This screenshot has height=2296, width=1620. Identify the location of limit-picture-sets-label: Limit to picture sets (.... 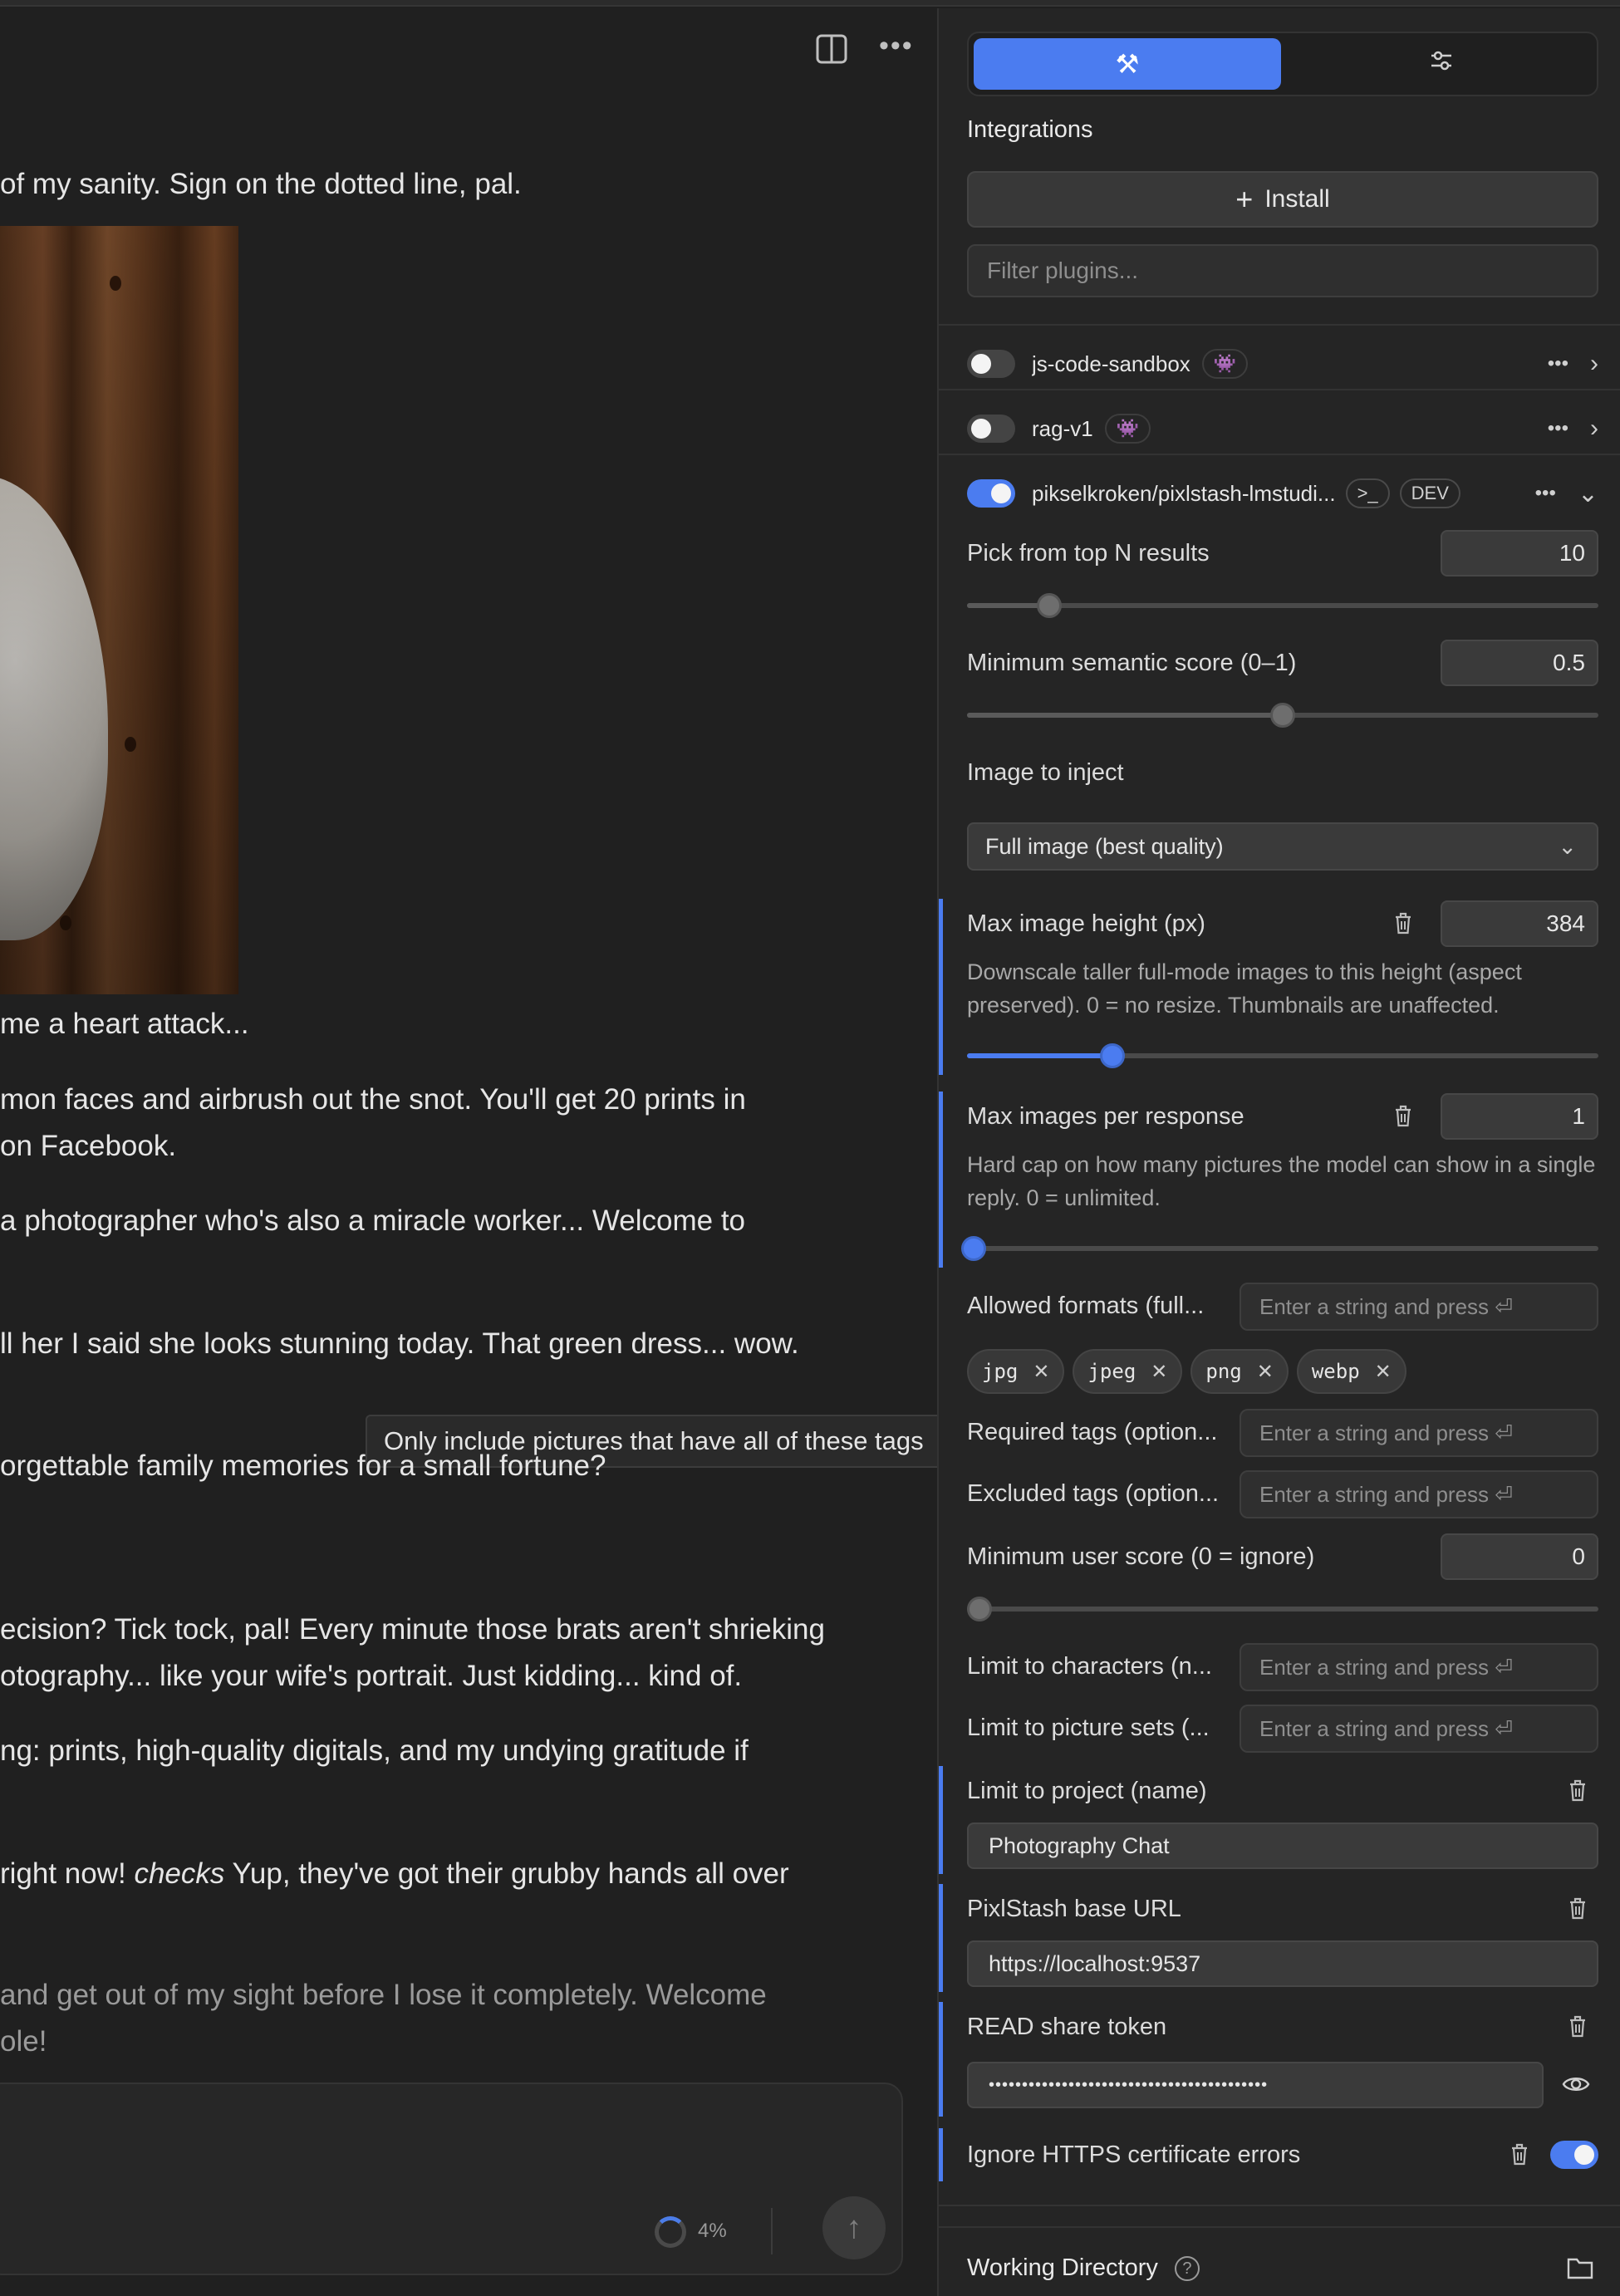
(1088, 1728).